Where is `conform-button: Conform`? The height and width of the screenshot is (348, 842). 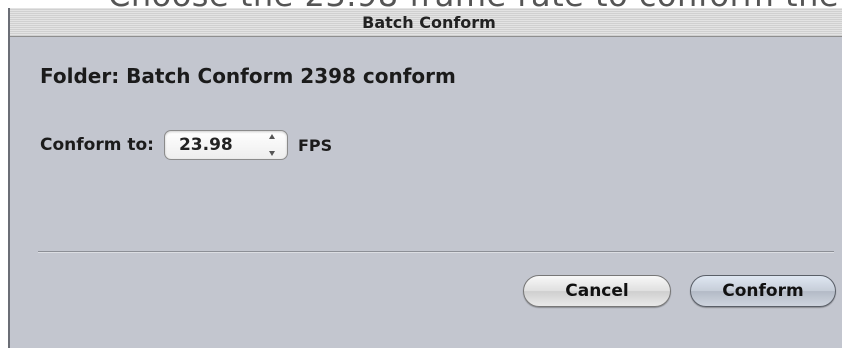
conform-button: Conform is located at coordinates (763, 291).